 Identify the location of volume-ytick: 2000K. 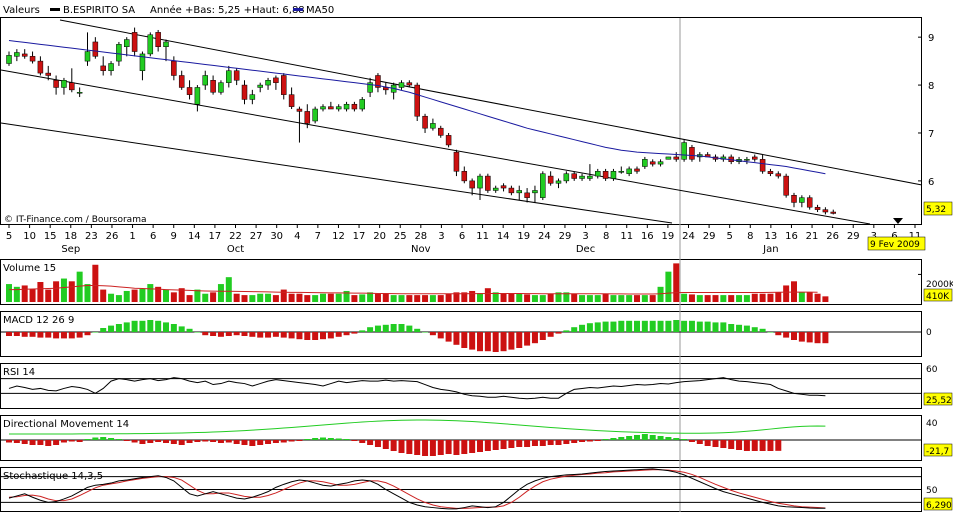
(939, 285).